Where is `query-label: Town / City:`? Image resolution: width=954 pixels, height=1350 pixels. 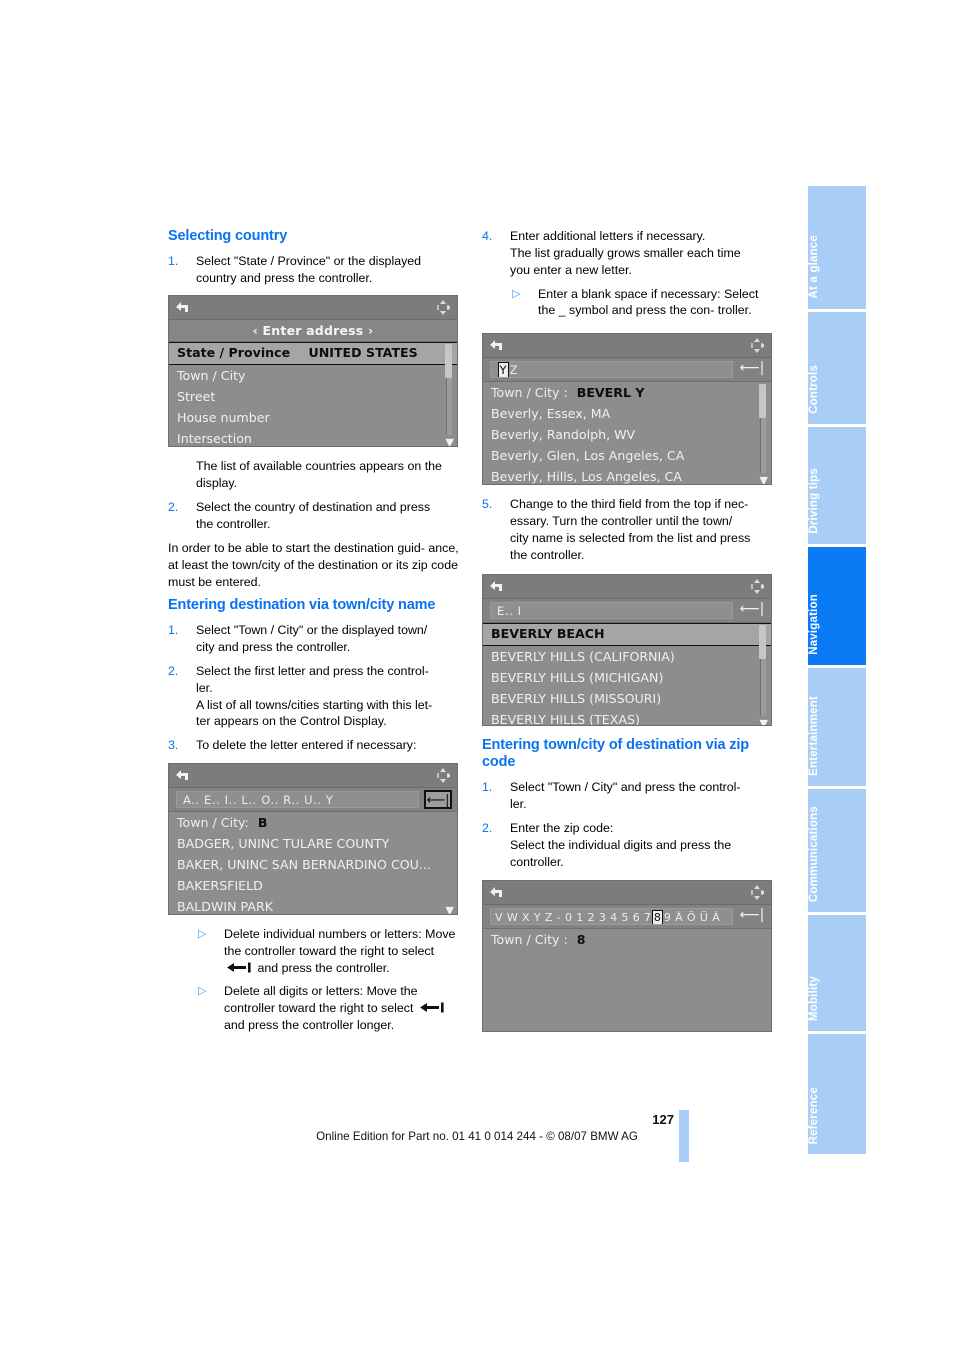
query-label: Town / City: is located at coordinates (213, 823).